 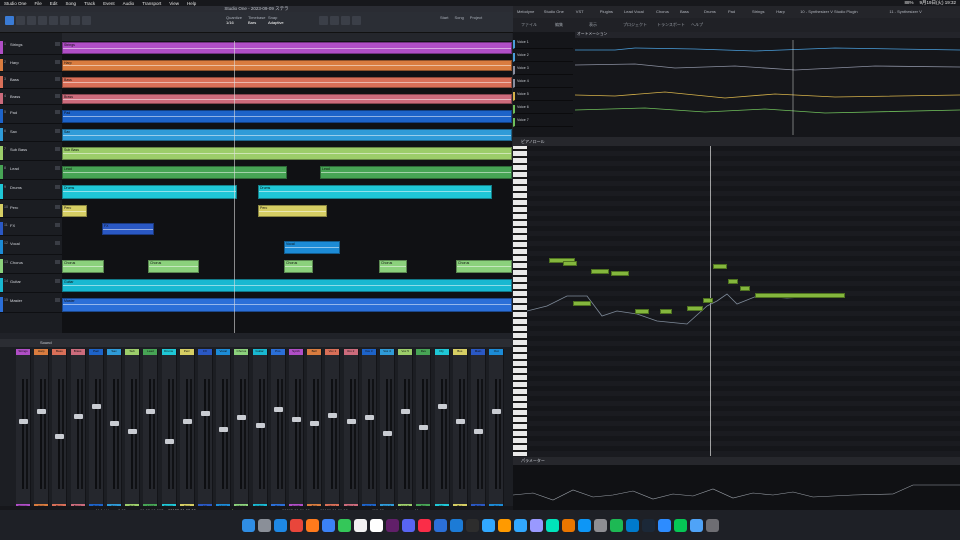 I want to click on track-header: 14 Guitar, so click(x=31, y=285).